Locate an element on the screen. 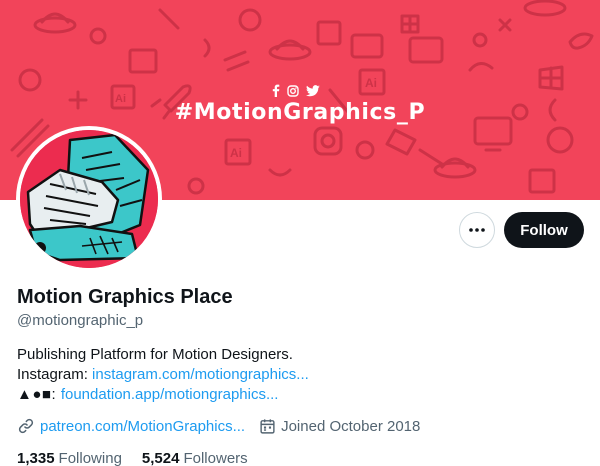  avatar-image is located at coordinates (89, 199).